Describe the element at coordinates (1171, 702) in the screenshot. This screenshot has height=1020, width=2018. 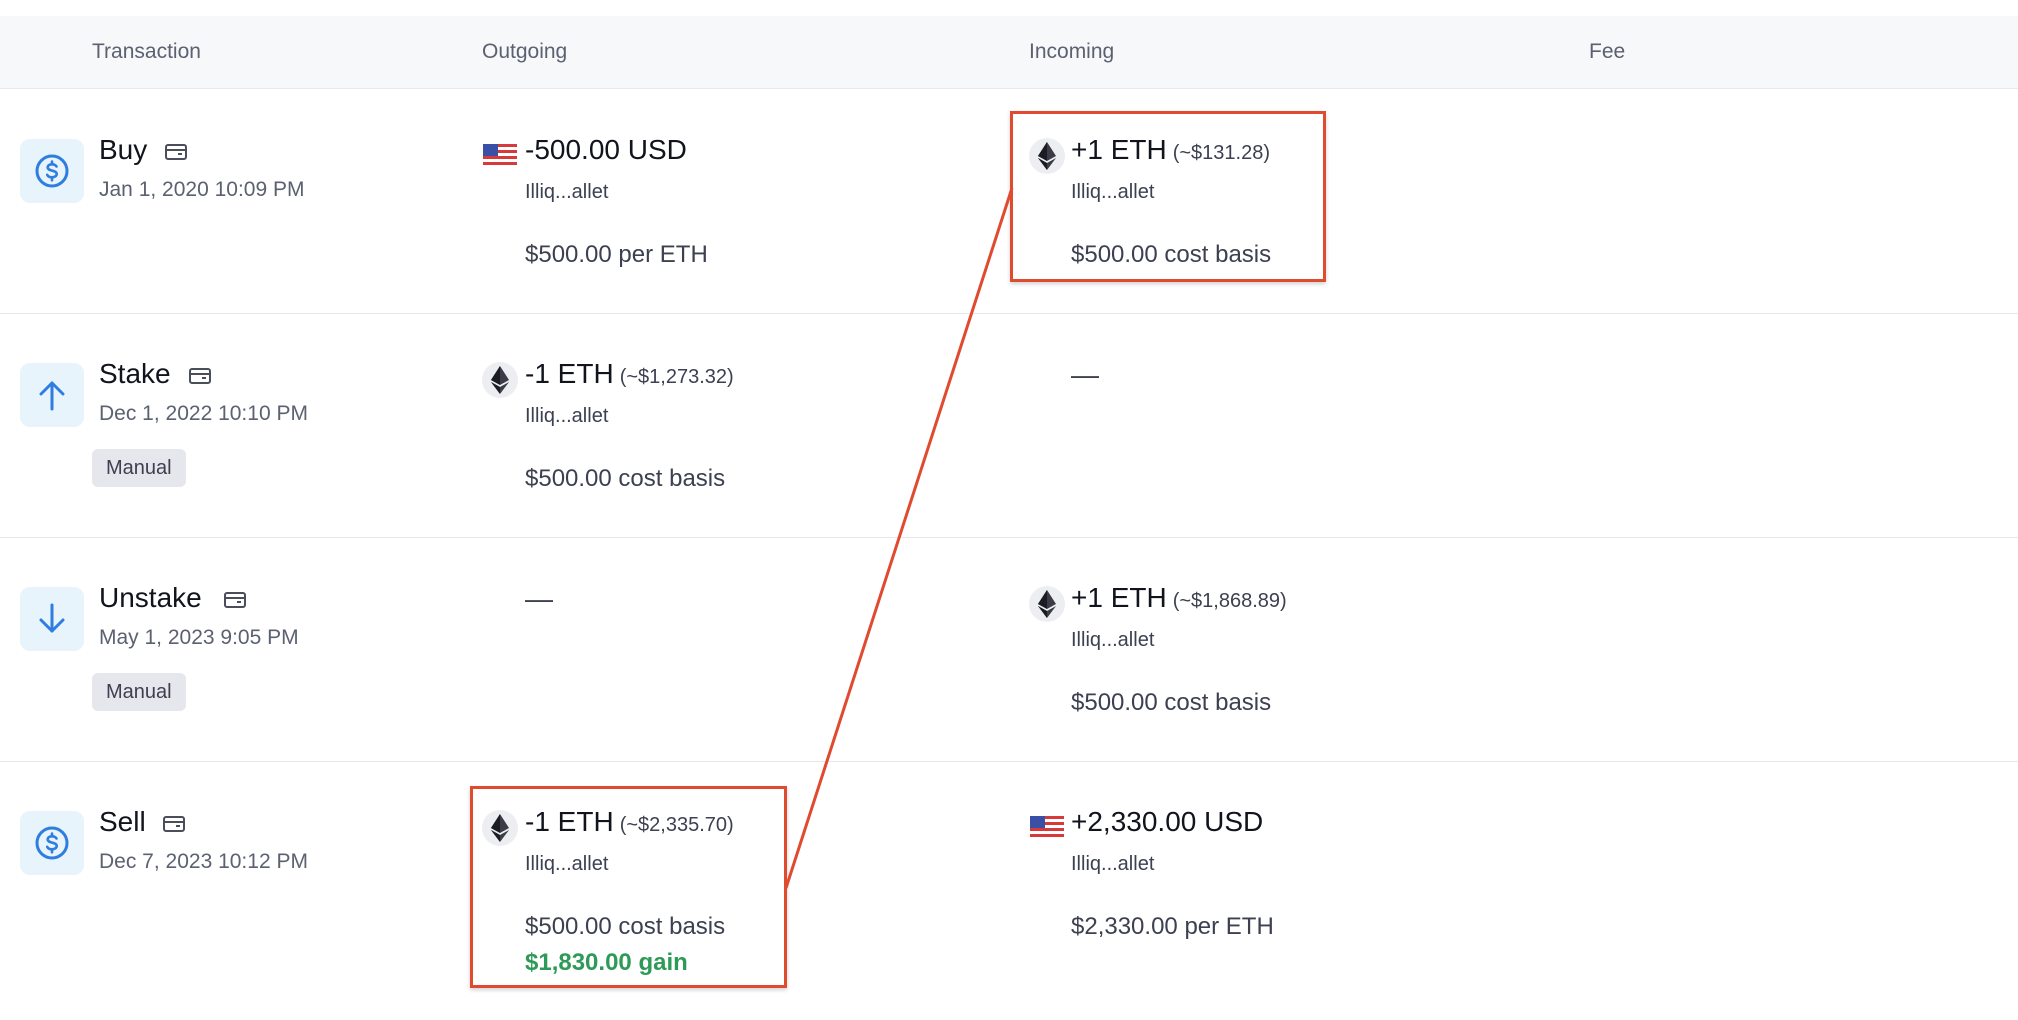
I see `incoming-cost-basis: $500.00 cost basis` at that location.